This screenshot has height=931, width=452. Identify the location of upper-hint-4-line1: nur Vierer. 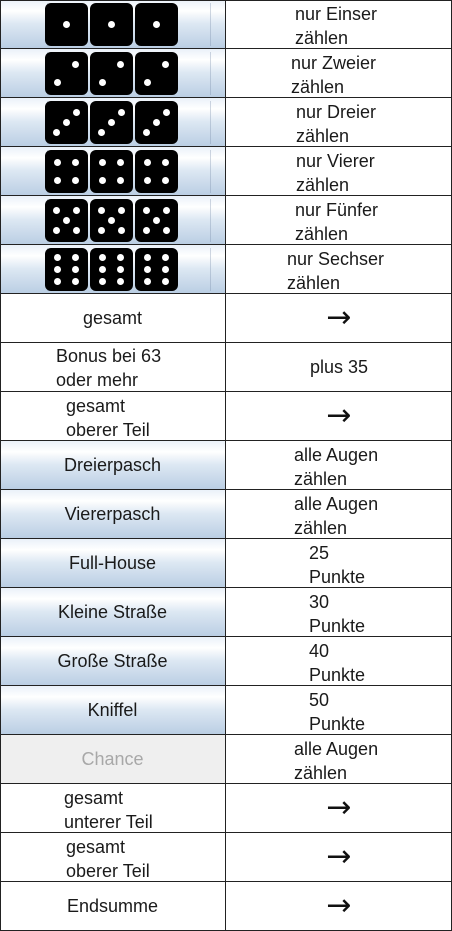
(335, 161).